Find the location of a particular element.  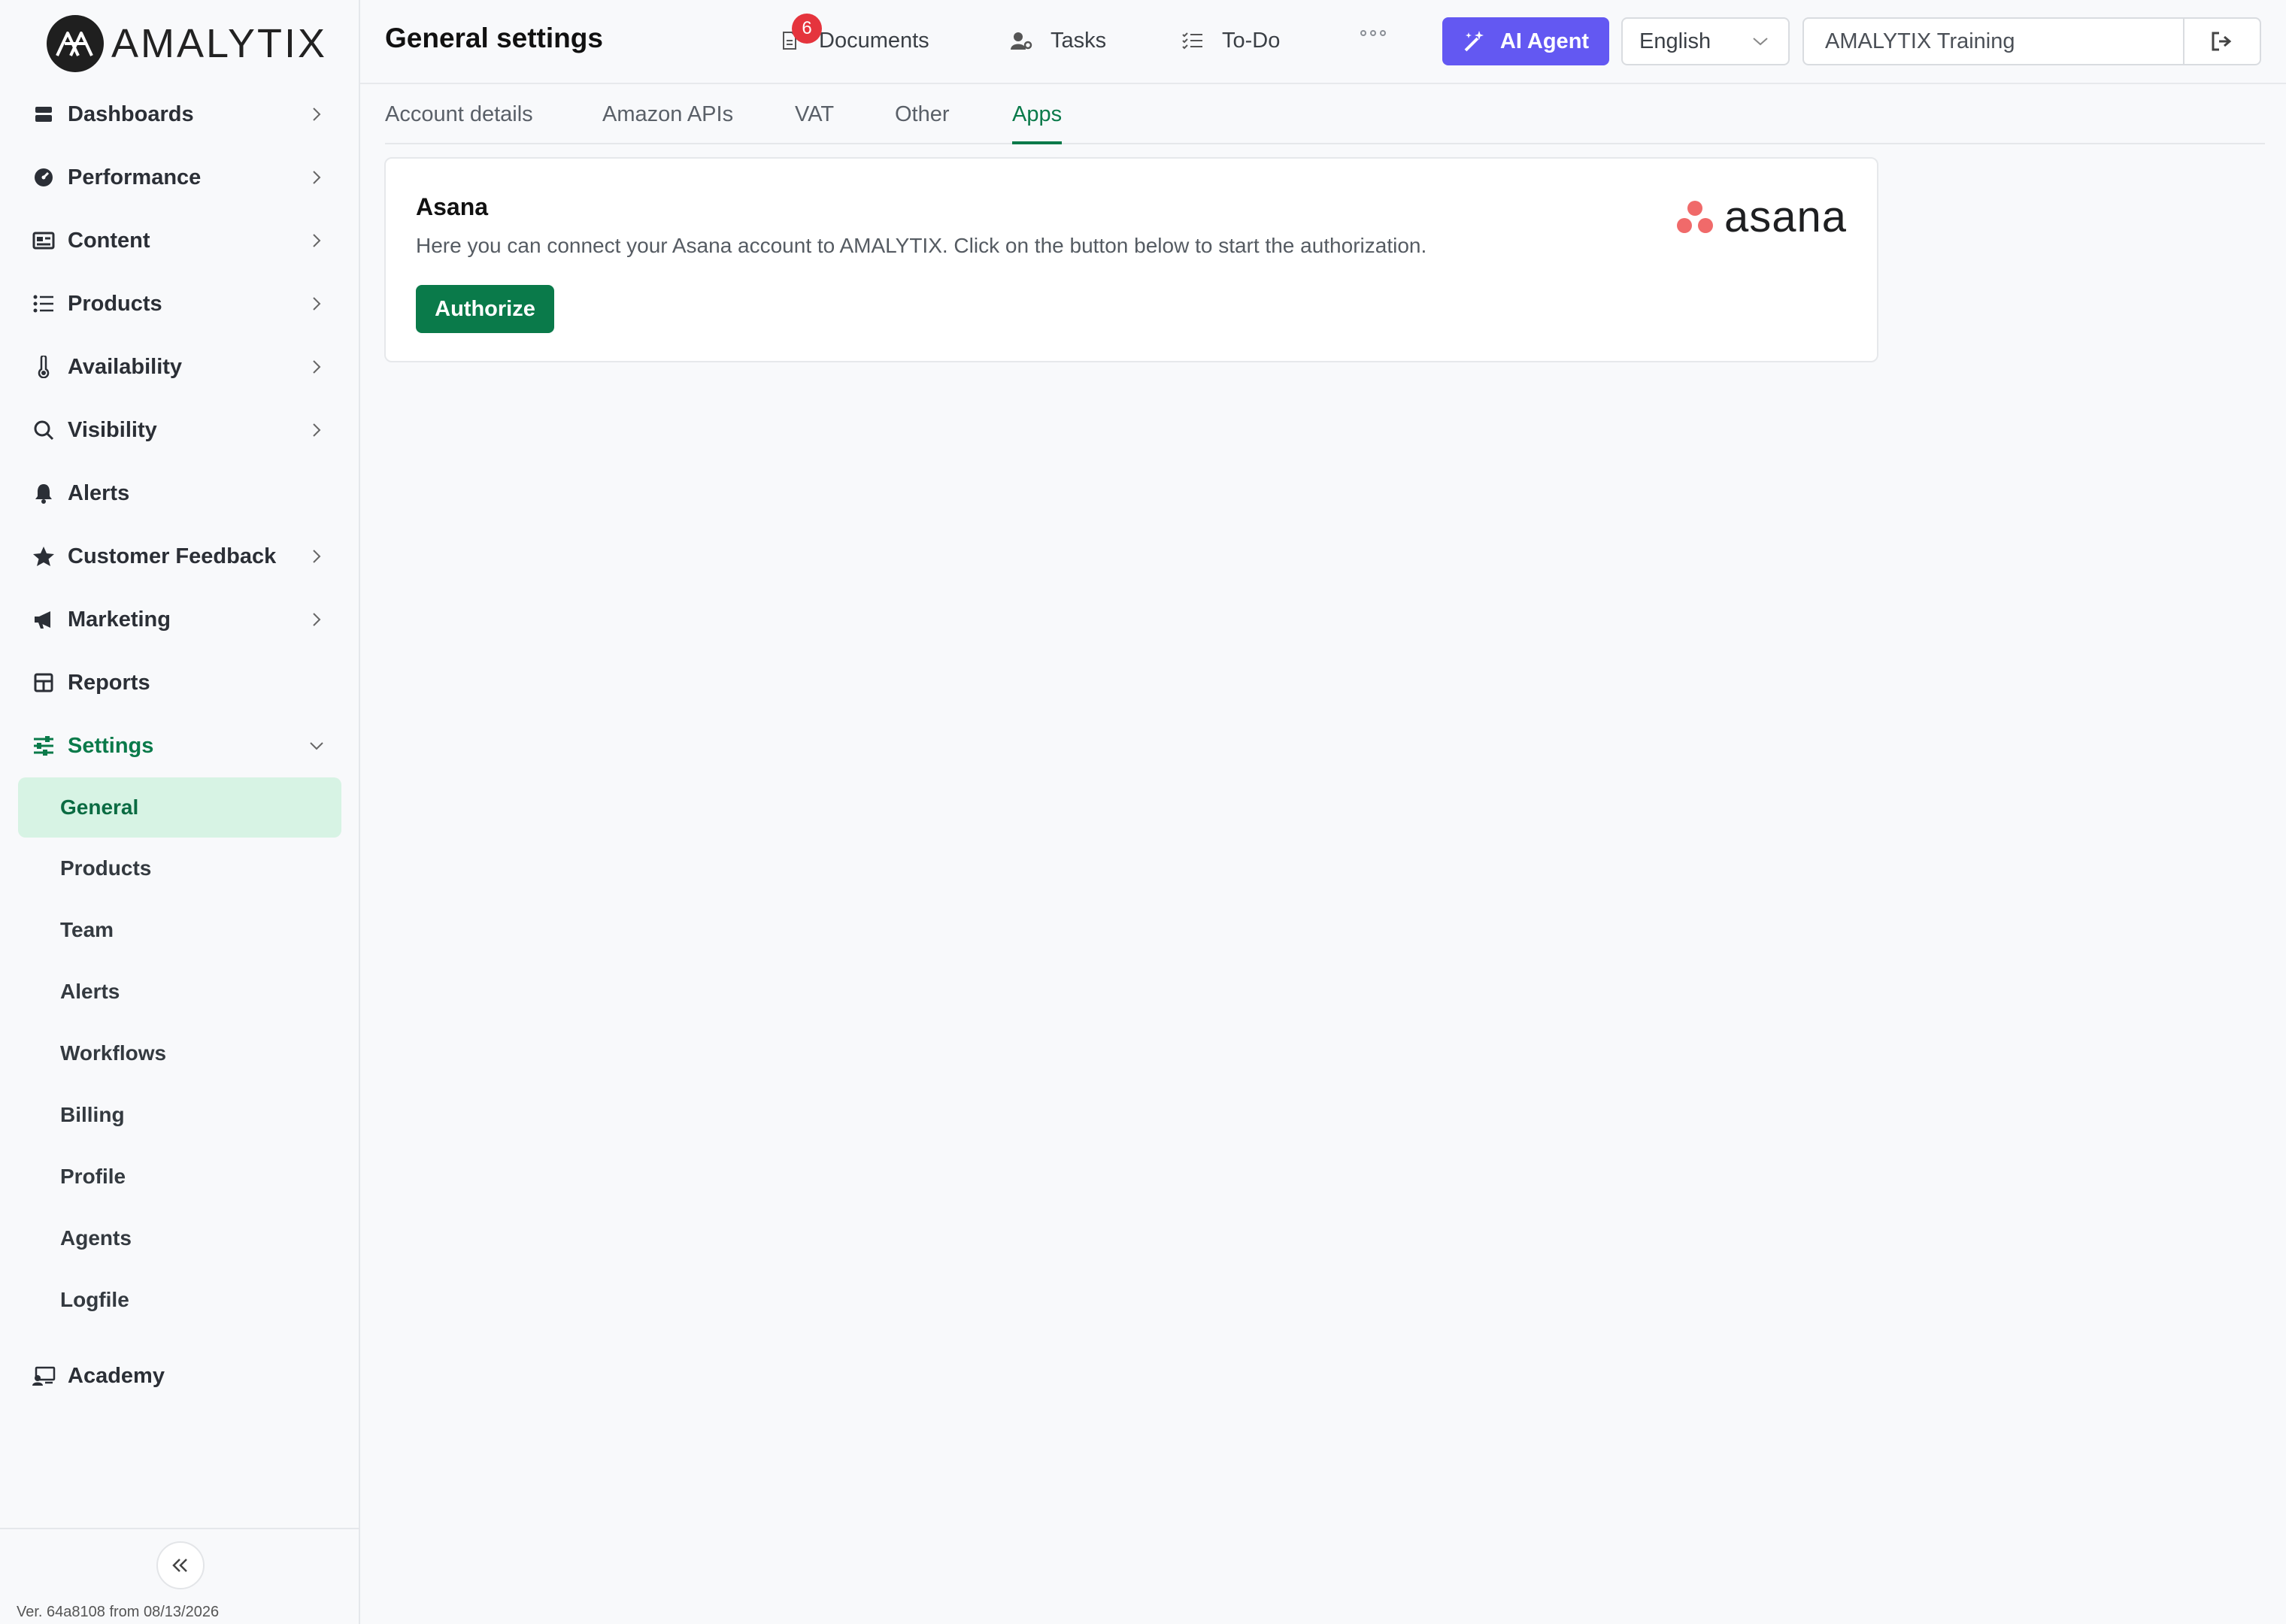

sidebar-item-performance: Performance is located at coordinates (180, 177).